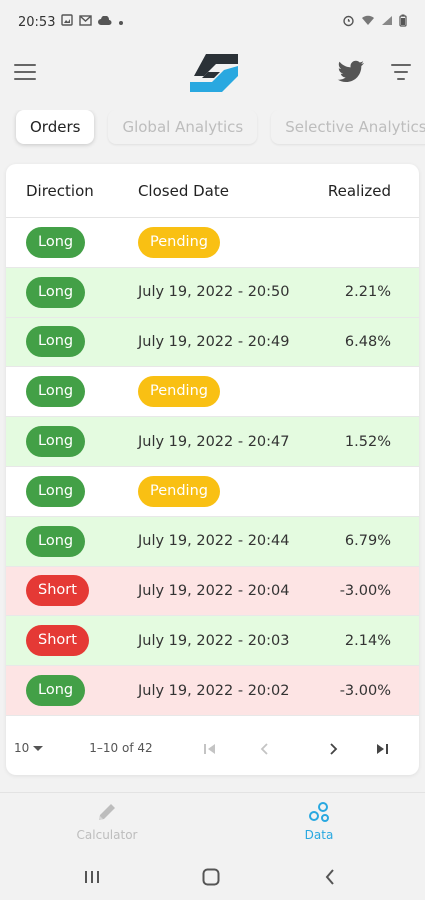  I want to click on table-row: Long July 19, 2022 - 20:49 6.48%, so click(212, 342).